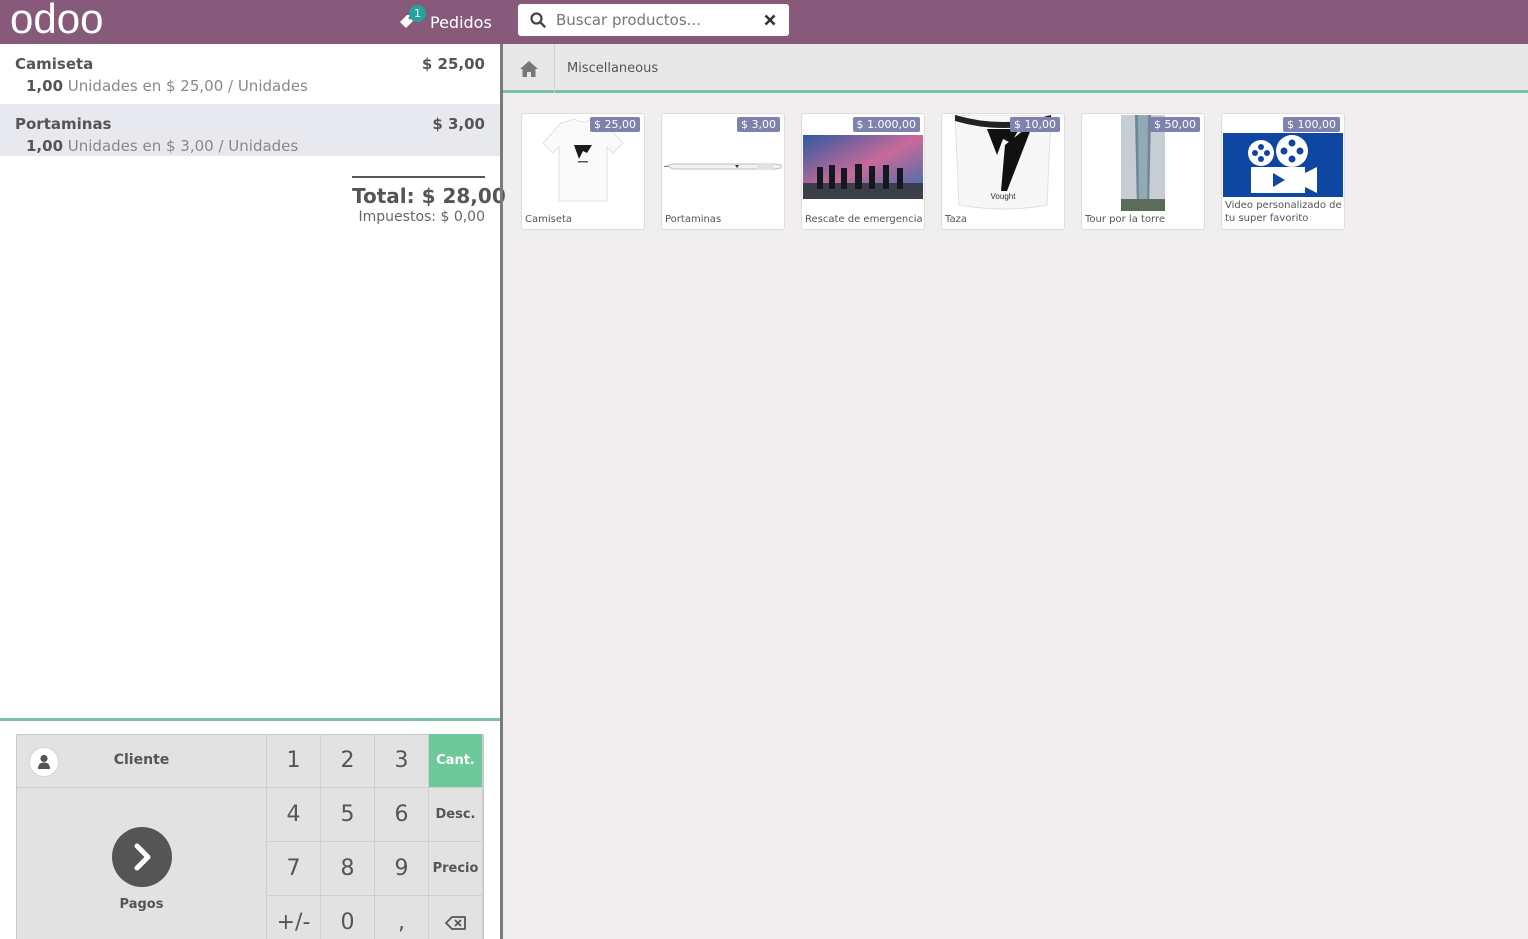  Describe the element at coordinates (461, 22) in the screenshot. I see `orders-label: Pedidos` at that location.